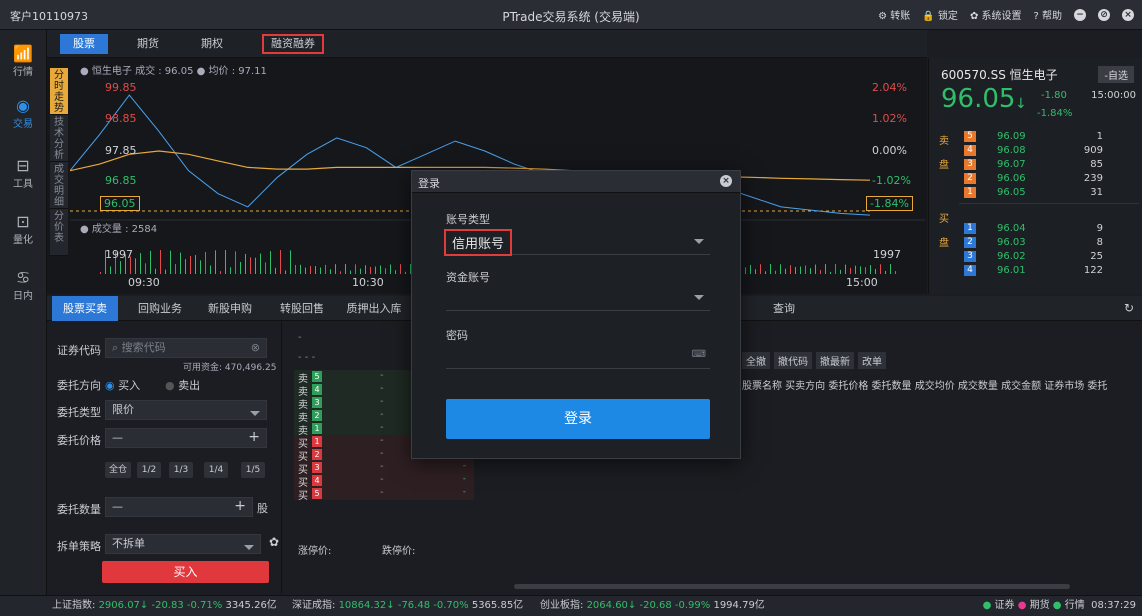 The width and height of the screenshot is (1142, 616). I want to click on book-row: 买4--, so click(384, 481).